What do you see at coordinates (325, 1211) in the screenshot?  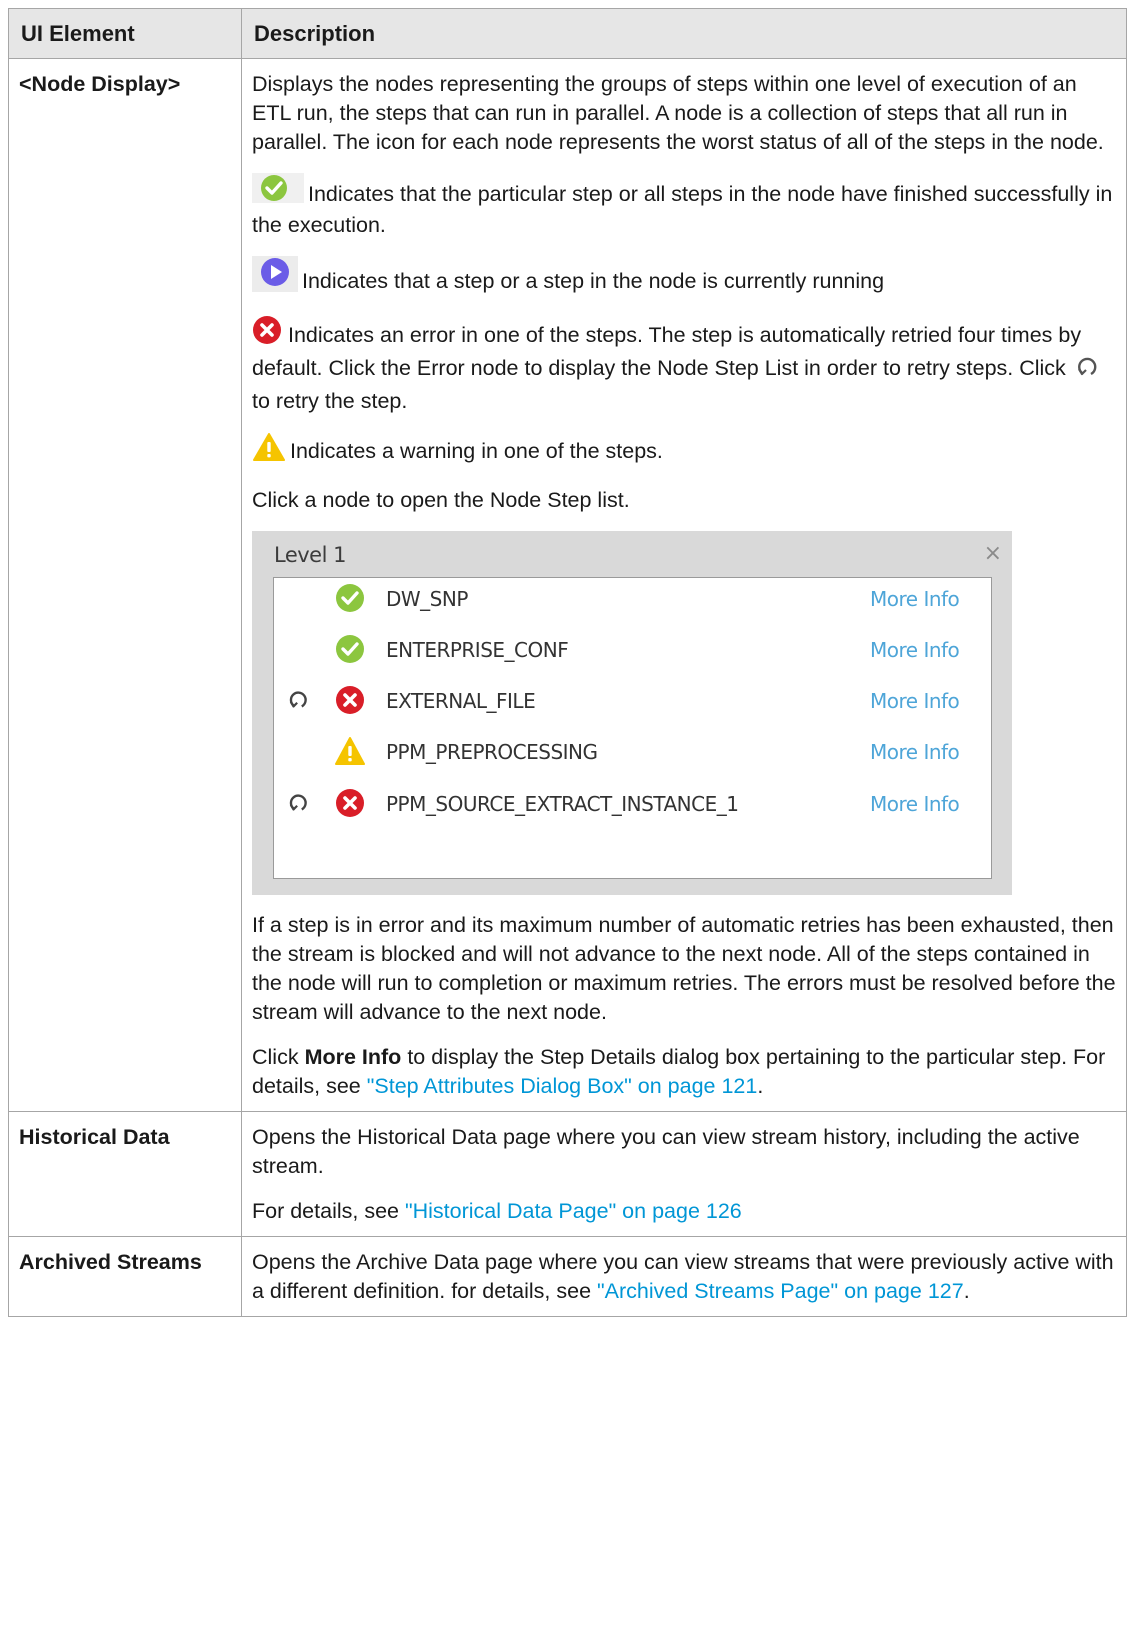 I see `historical-details-text: For details, see` at bounding box center [325, 1211].